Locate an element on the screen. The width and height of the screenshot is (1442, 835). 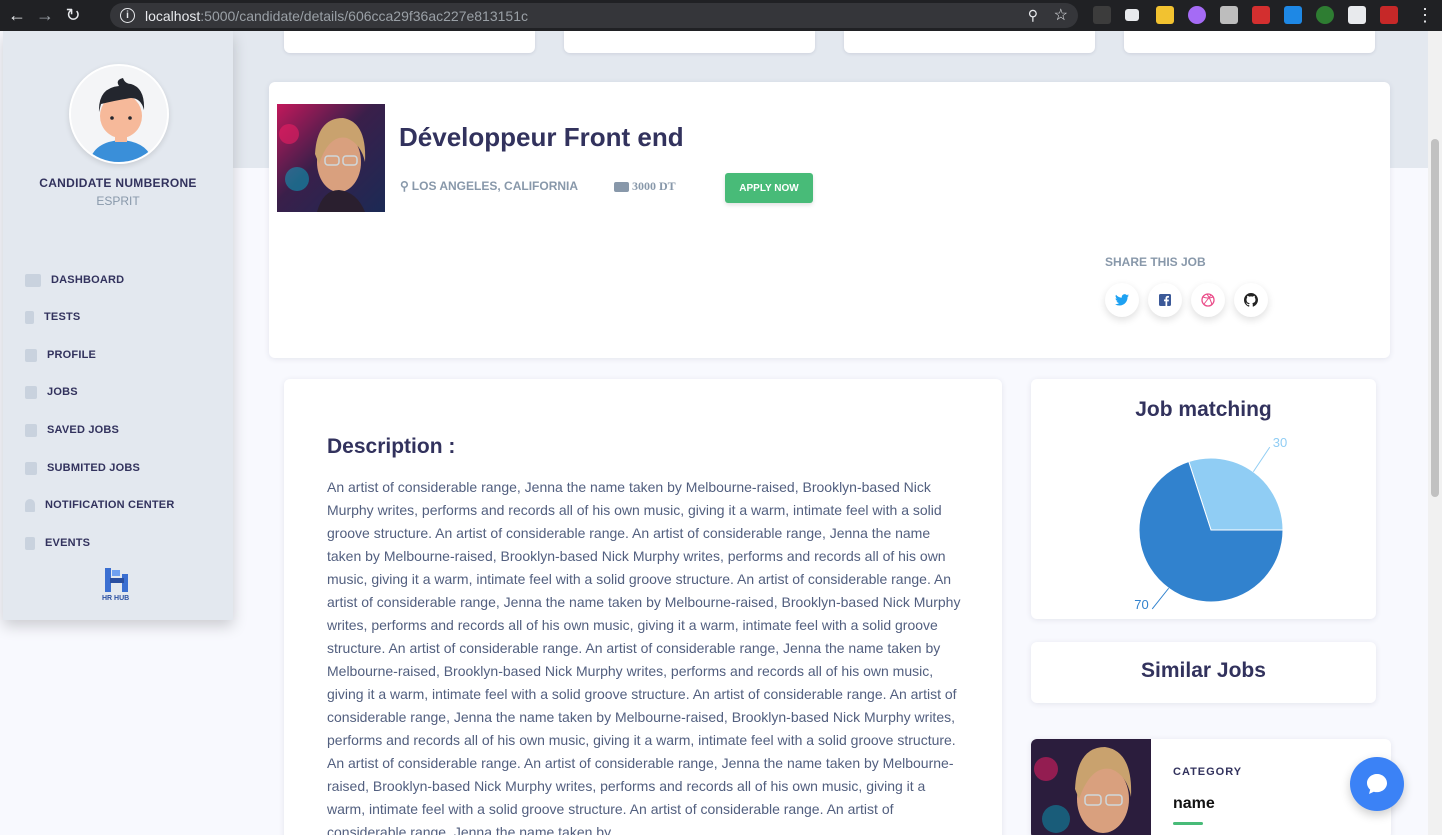
similar-jobs-card: Similar Jobs is located at coordinates (1203, 672).